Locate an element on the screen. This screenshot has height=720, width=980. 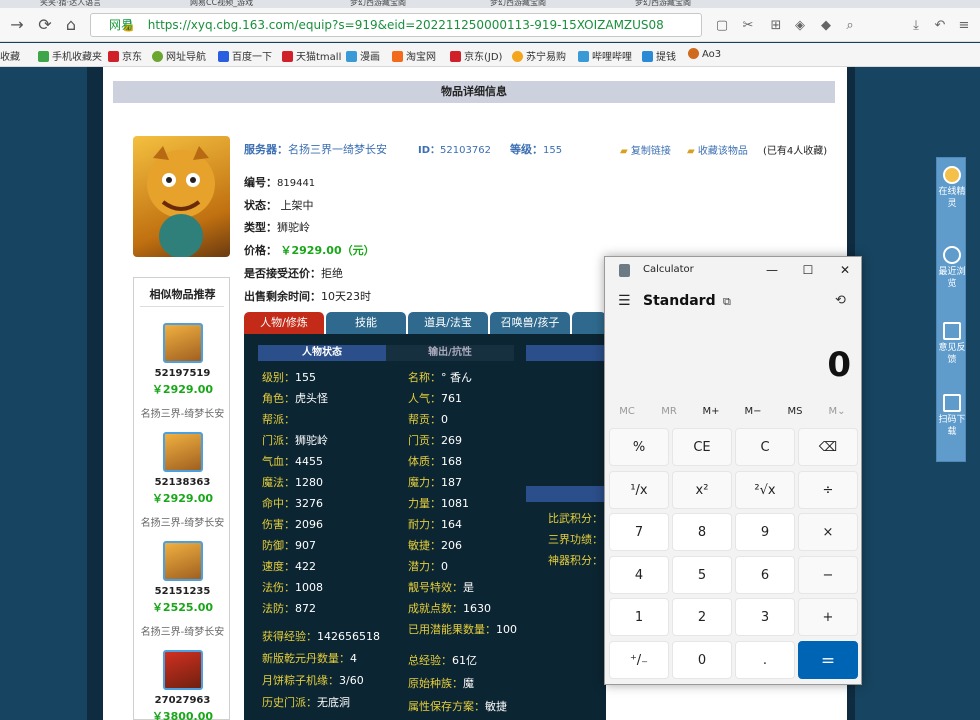
undo-icon: ↶ is located at coordinates (940, 26).